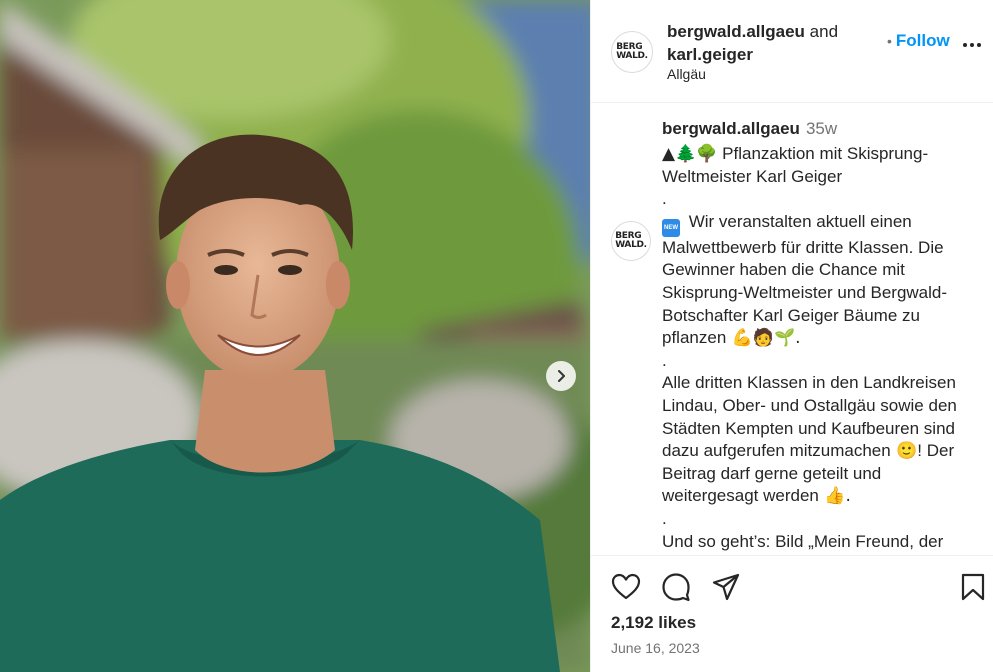 The image size is (993, 672). Describe the element at coordinates (690, 154) in the screenshot. I see `tree-emoji: ▲🌲🌳` at that location.